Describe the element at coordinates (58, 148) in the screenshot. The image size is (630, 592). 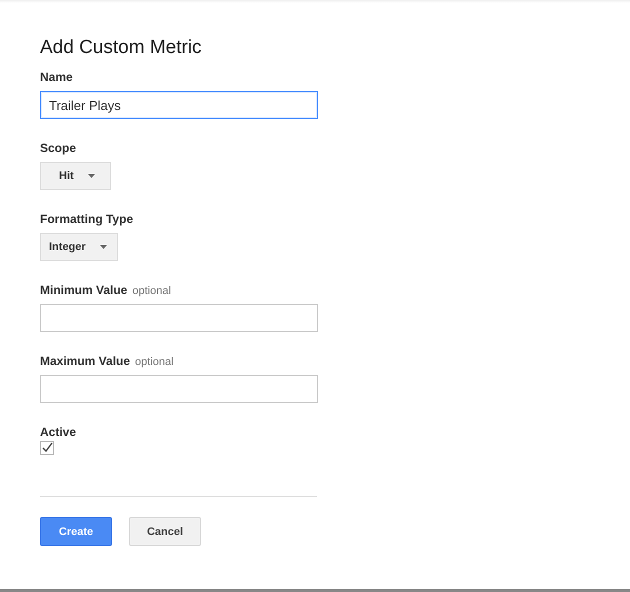
I see `field-label: Scope` at that location.